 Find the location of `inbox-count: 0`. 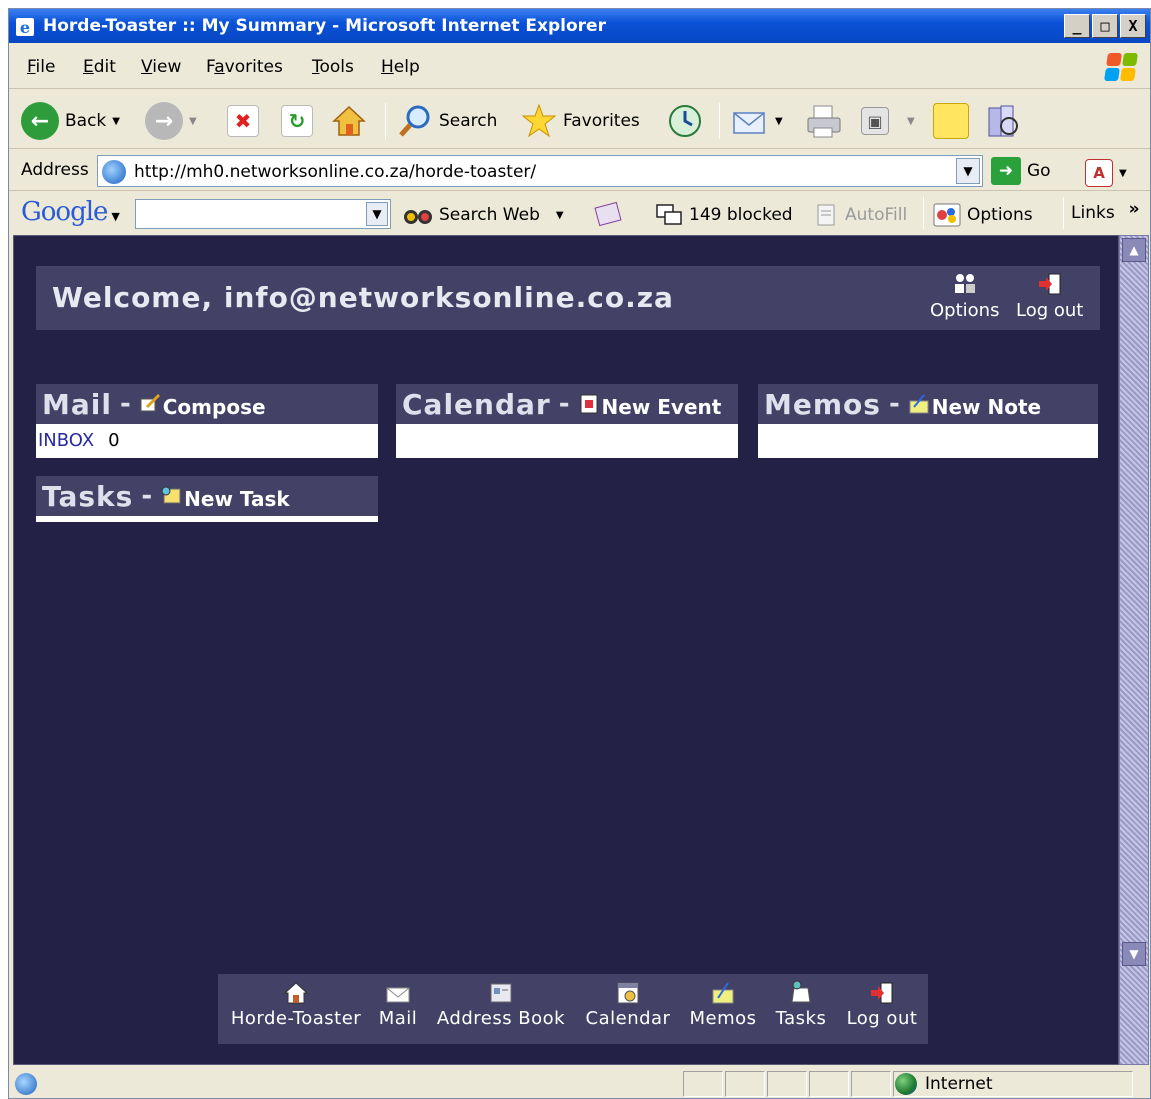

inbox-count: 0 is located at coordinates (114, 440).